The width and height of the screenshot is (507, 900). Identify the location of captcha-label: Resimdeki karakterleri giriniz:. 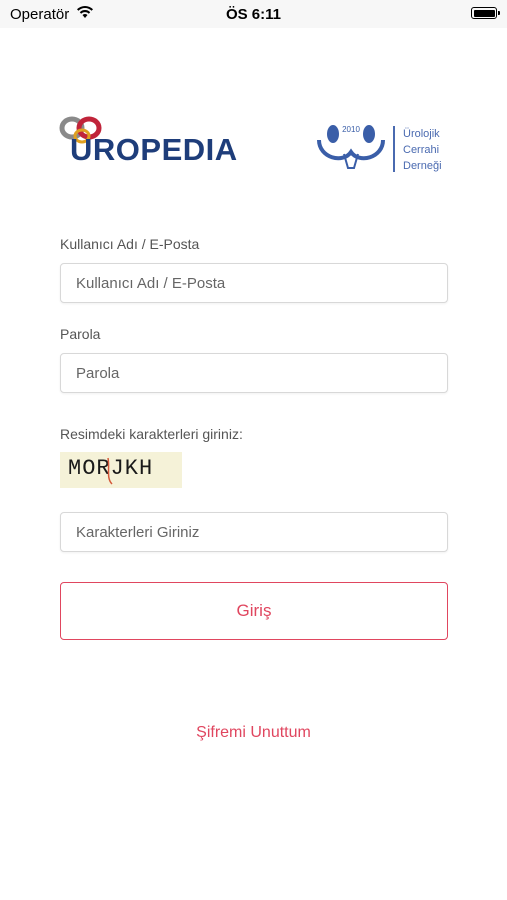
(151, 434).